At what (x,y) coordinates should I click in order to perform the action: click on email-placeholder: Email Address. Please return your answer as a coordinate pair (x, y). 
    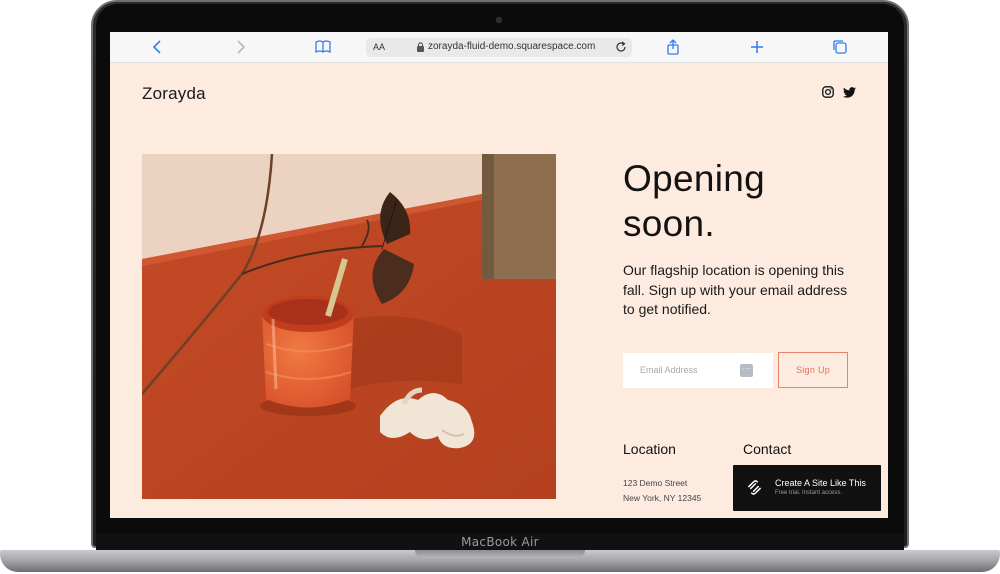
    Looking at the image, I should click on (669, 370).